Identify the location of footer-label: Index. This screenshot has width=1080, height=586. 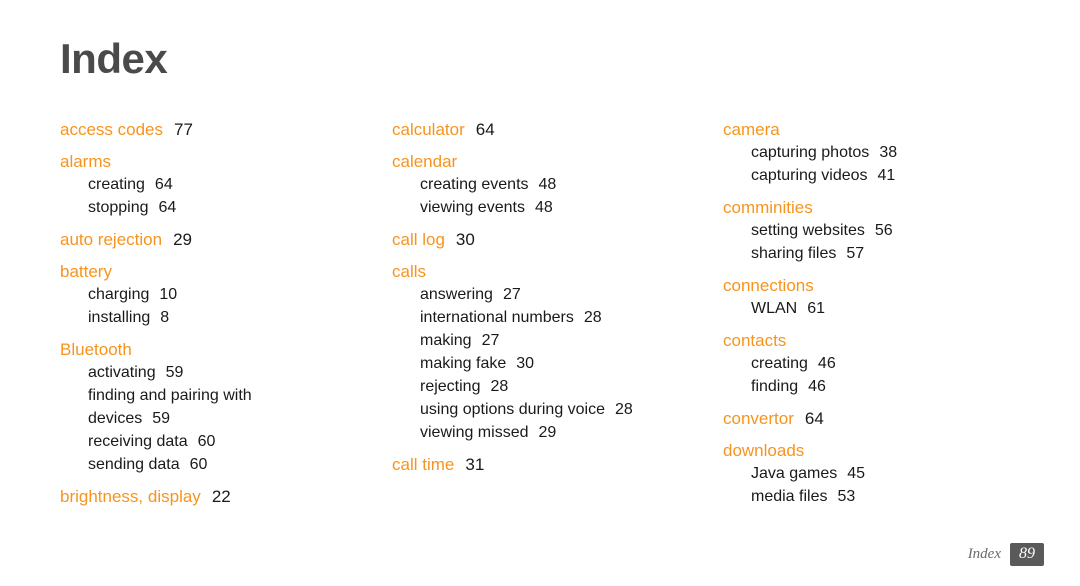
(984, 554).